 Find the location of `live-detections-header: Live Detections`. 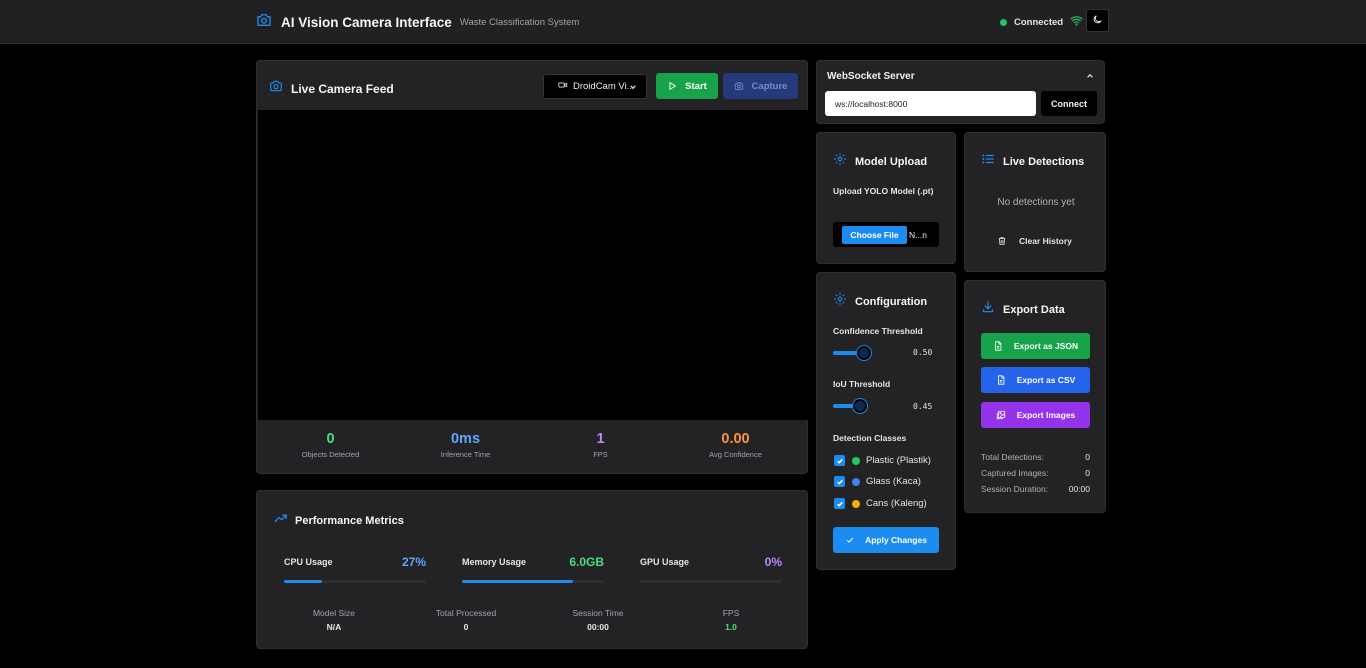

live-detections-header: Live Detections is located at coordinates (1032, 161).